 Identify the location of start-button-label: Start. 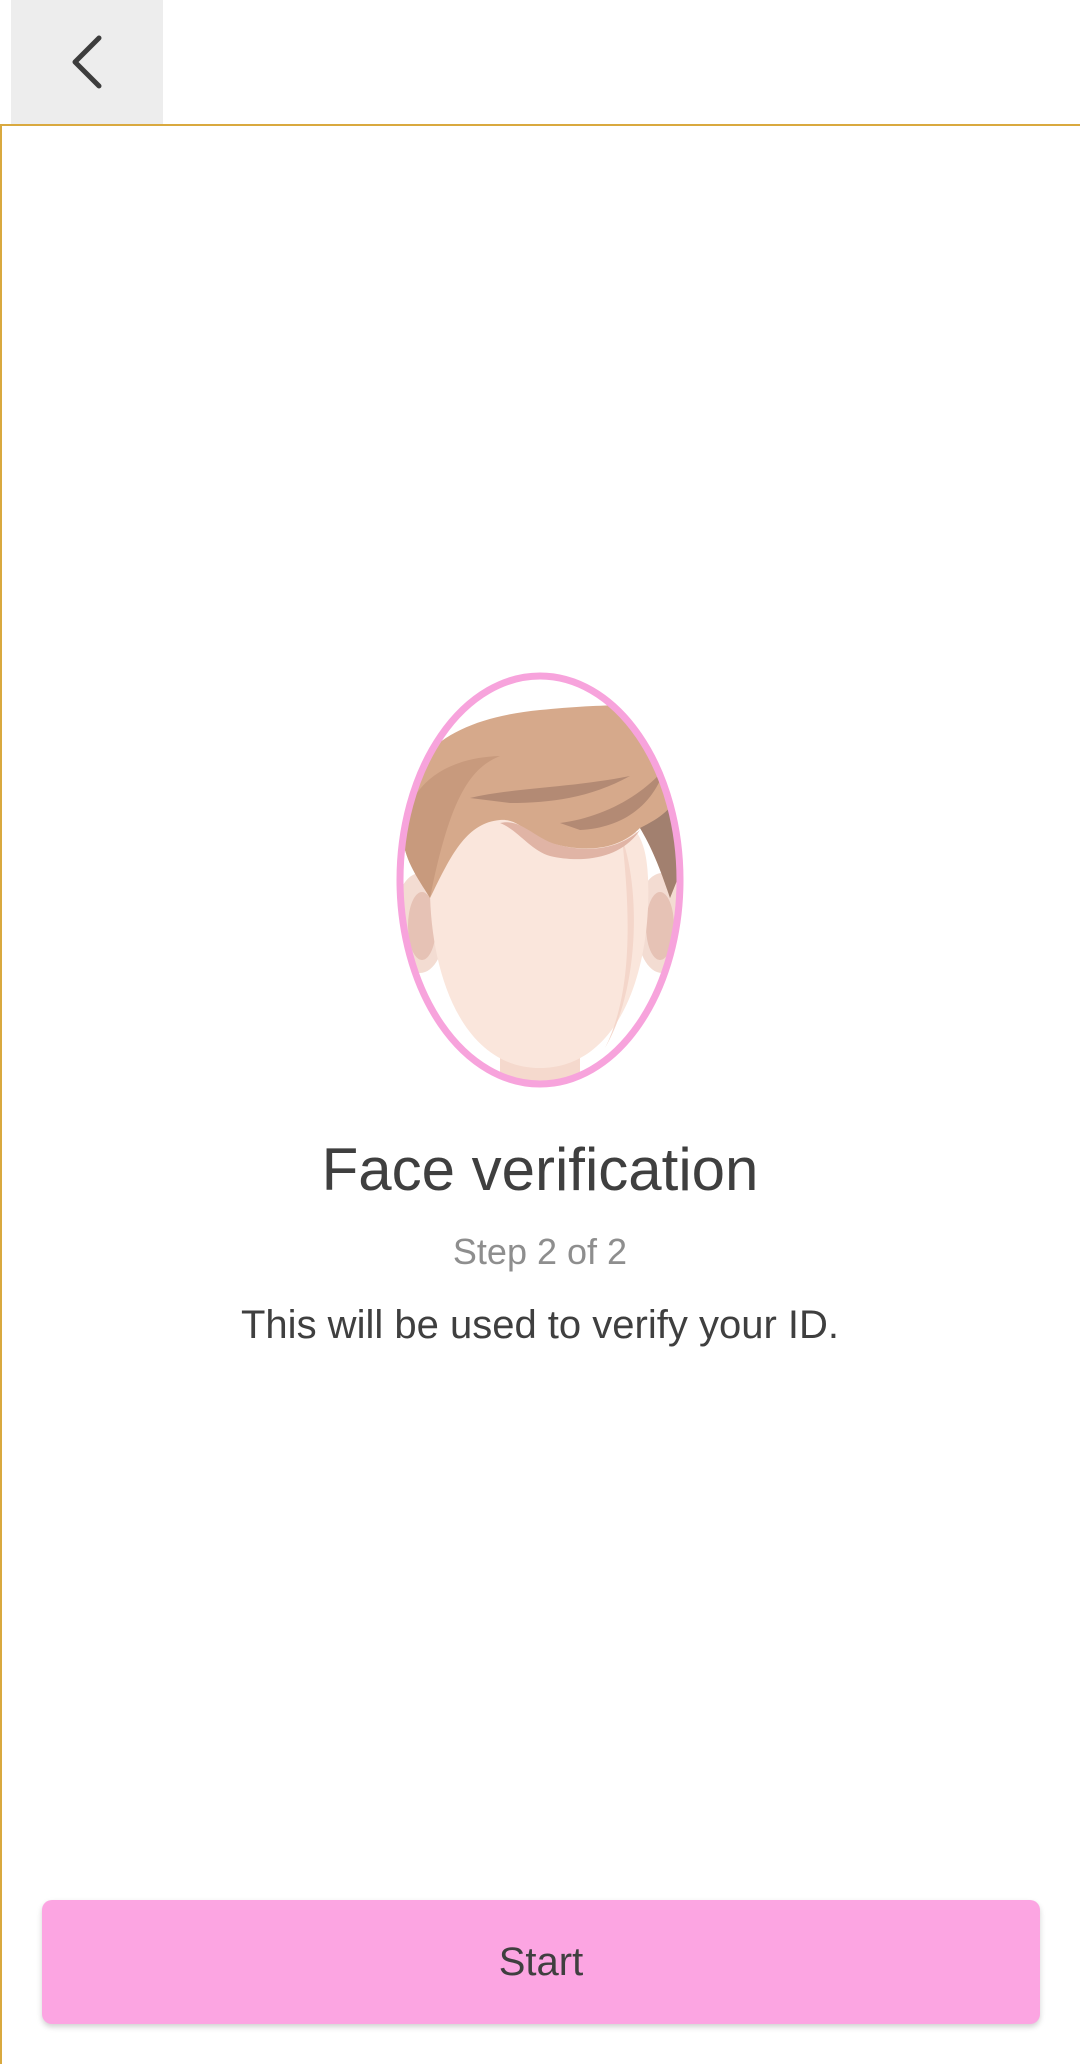
(541, 1961).